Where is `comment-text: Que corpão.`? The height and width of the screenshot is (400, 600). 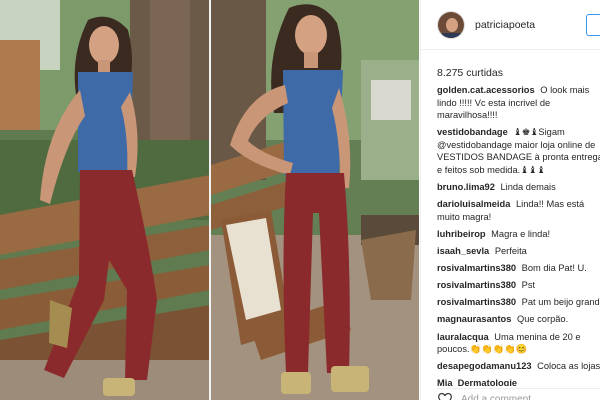
comment-text: Que corpão. is located at coordinates (543, 319).